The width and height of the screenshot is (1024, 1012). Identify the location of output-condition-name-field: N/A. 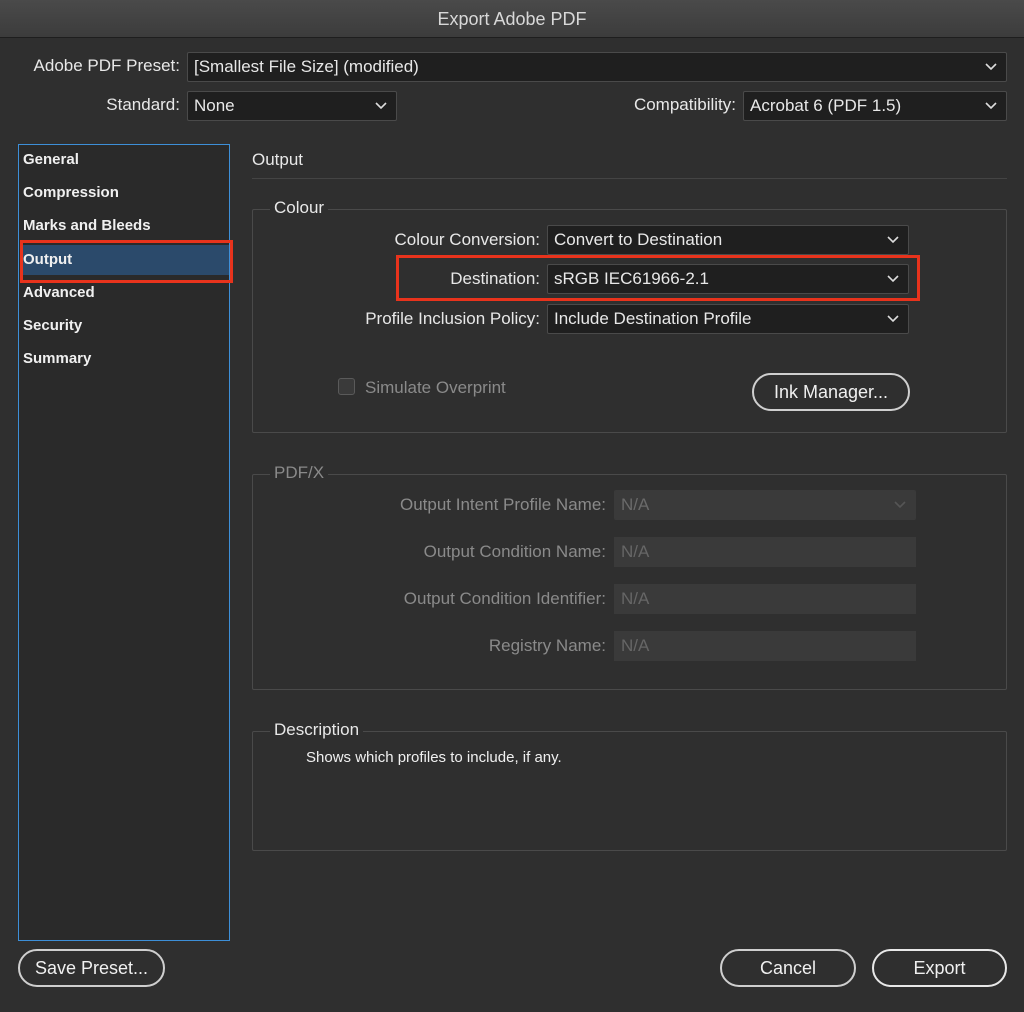
(765, 552).